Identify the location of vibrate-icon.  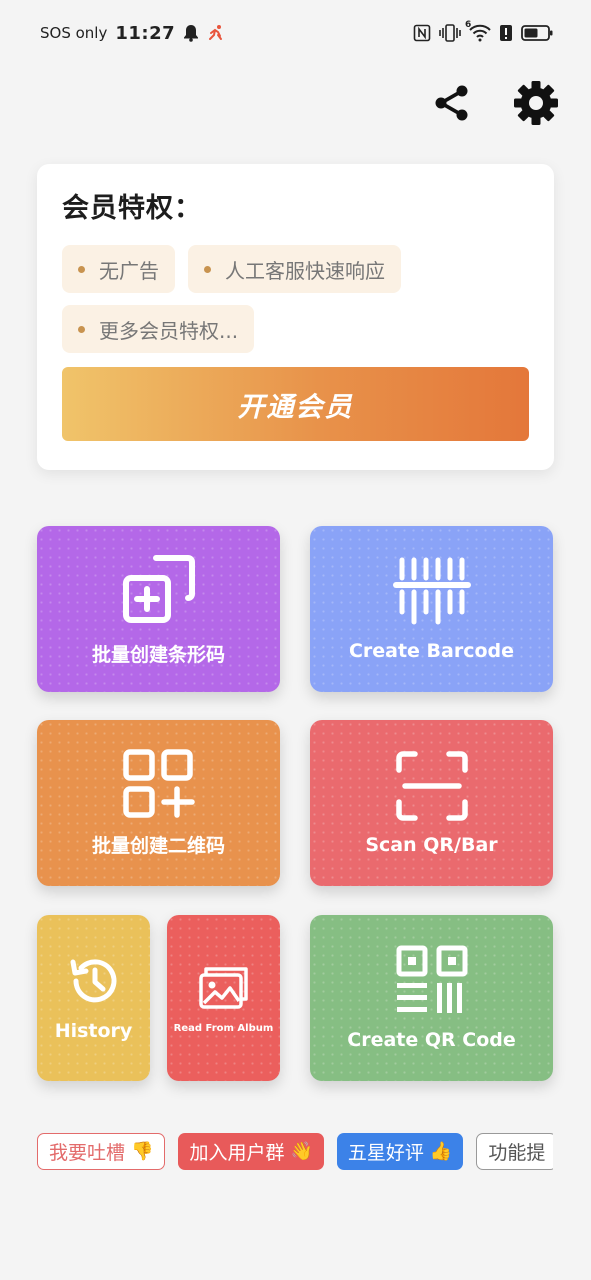
(450, 33).